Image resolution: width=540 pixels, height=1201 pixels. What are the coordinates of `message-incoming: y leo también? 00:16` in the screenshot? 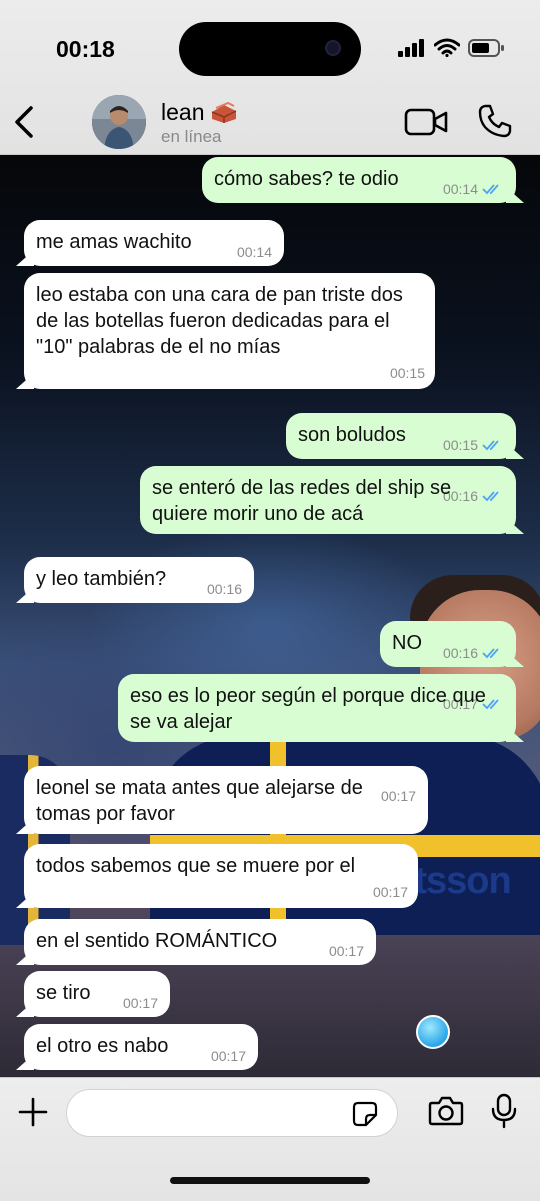 It's located at (139, 580).